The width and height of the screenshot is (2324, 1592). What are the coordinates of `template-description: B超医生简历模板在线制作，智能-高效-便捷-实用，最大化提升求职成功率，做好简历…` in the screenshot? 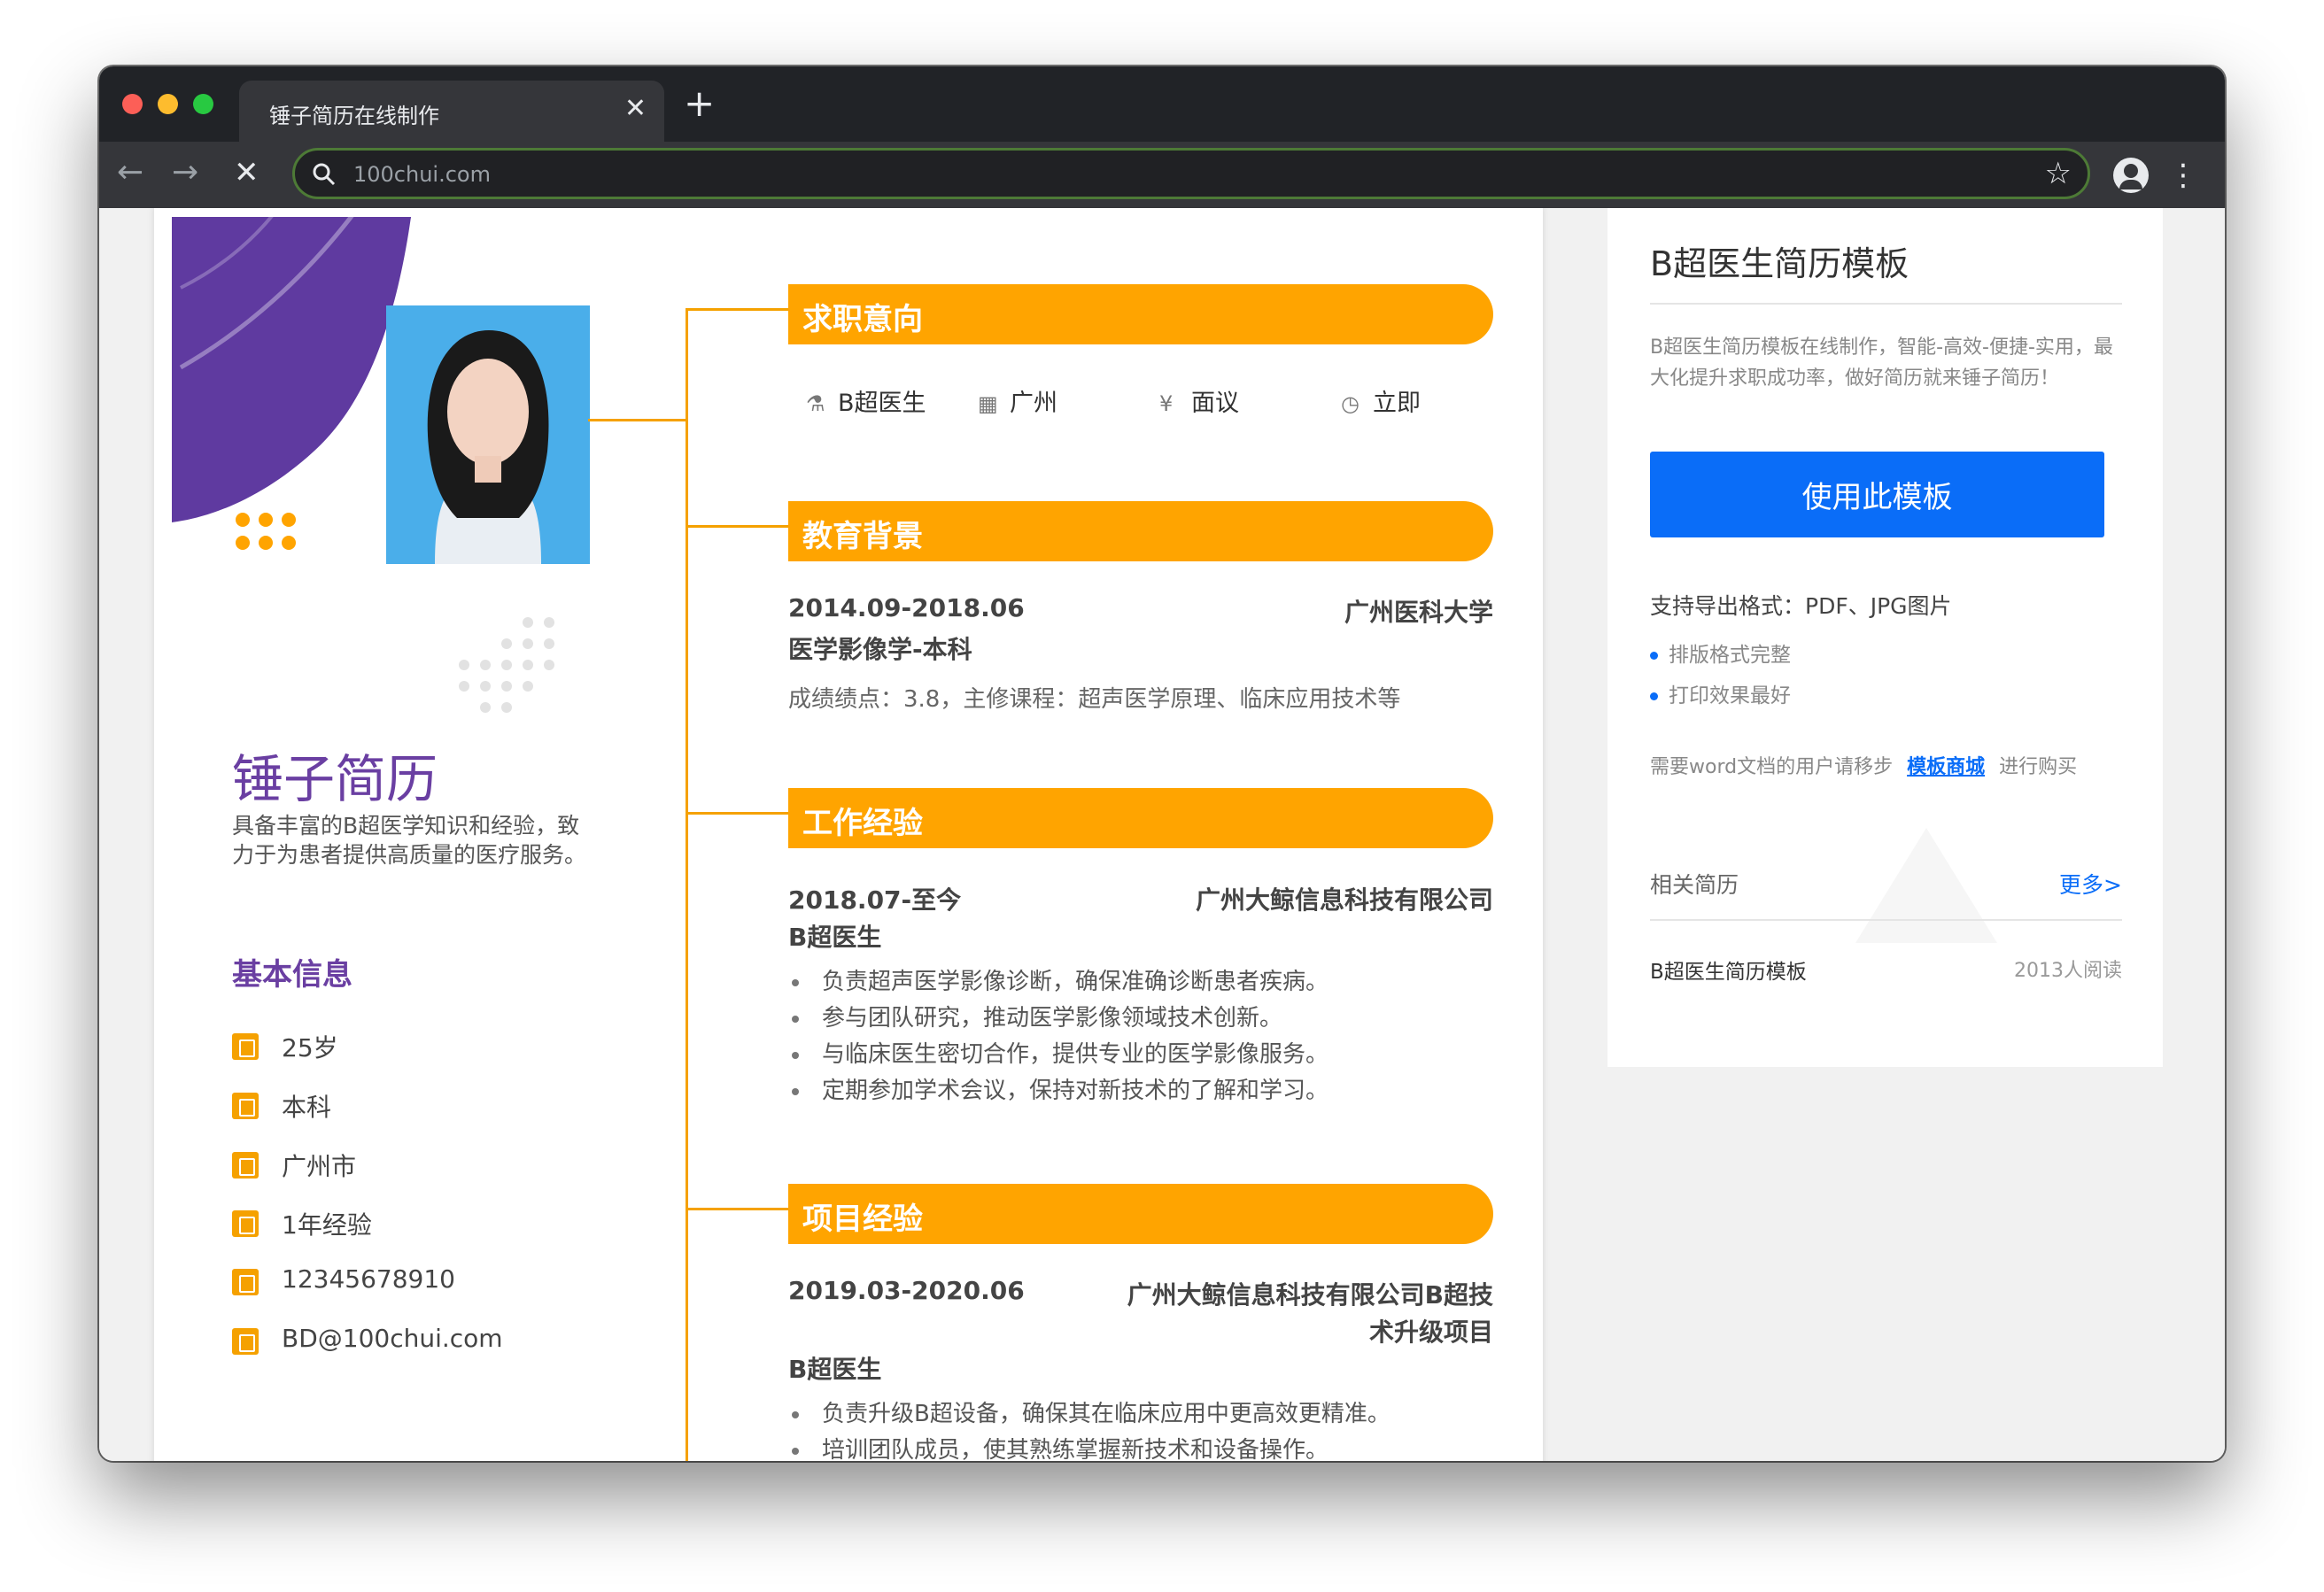 It's located at (1881, 363).